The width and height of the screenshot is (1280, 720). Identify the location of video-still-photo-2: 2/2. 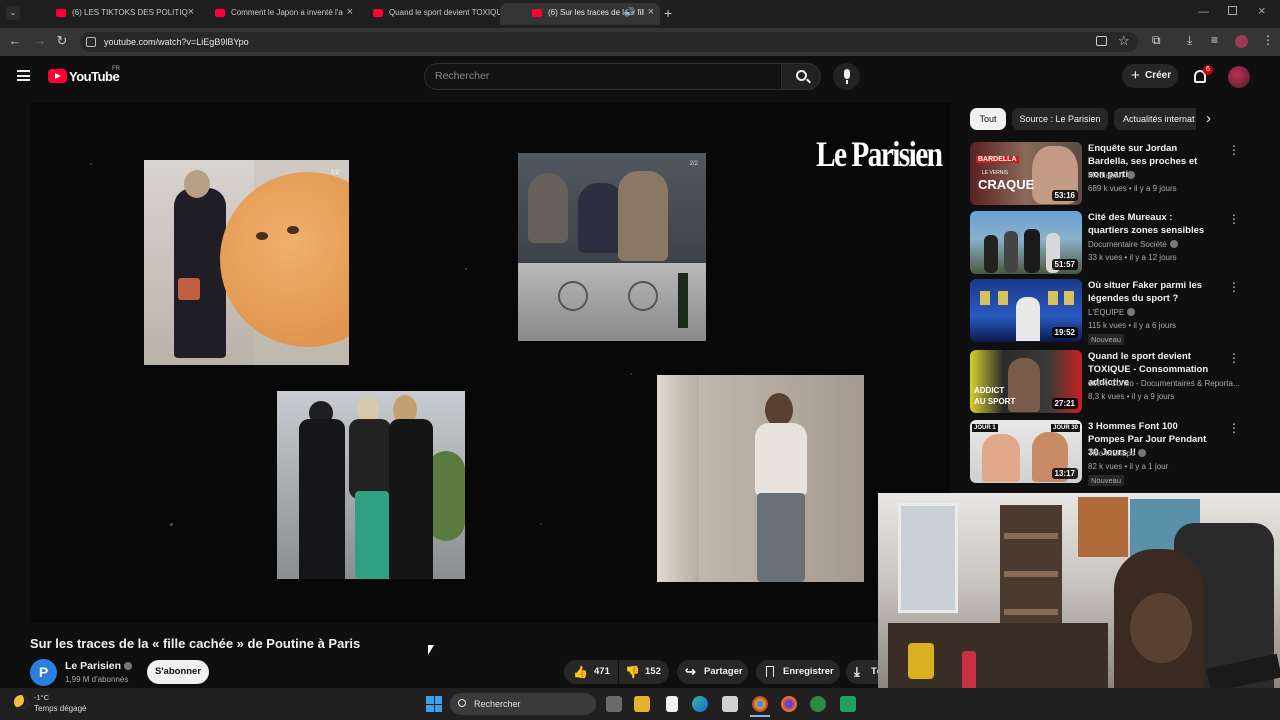
(612, 247).